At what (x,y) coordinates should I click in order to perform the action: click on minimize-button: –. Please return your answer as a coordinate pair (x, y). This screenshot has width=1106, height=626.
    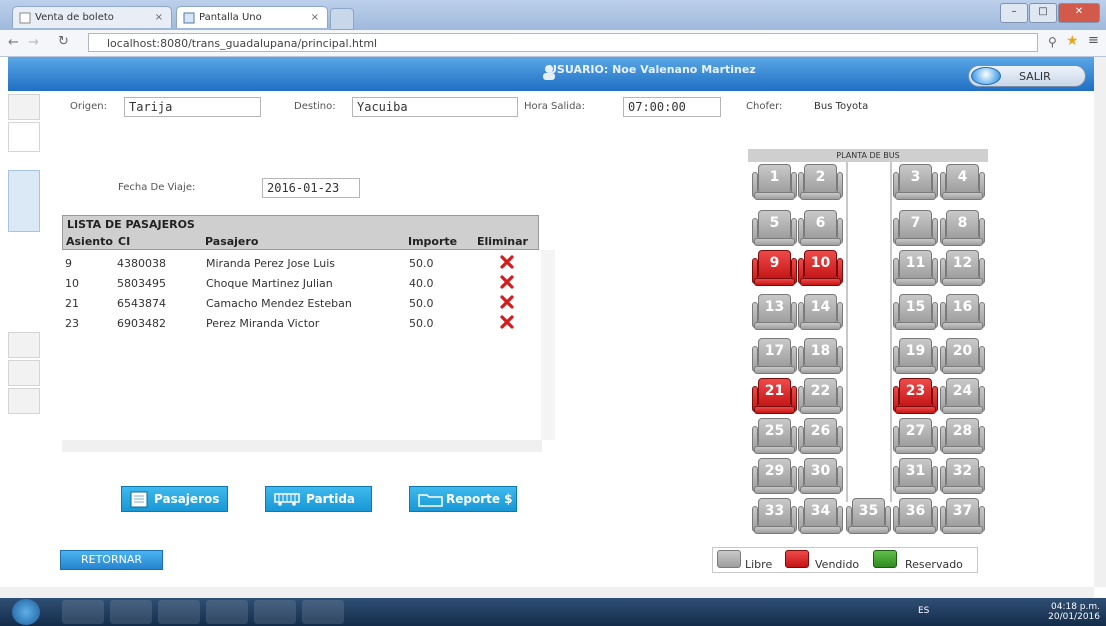
    Looking at the image, I should click on (1014, 13).